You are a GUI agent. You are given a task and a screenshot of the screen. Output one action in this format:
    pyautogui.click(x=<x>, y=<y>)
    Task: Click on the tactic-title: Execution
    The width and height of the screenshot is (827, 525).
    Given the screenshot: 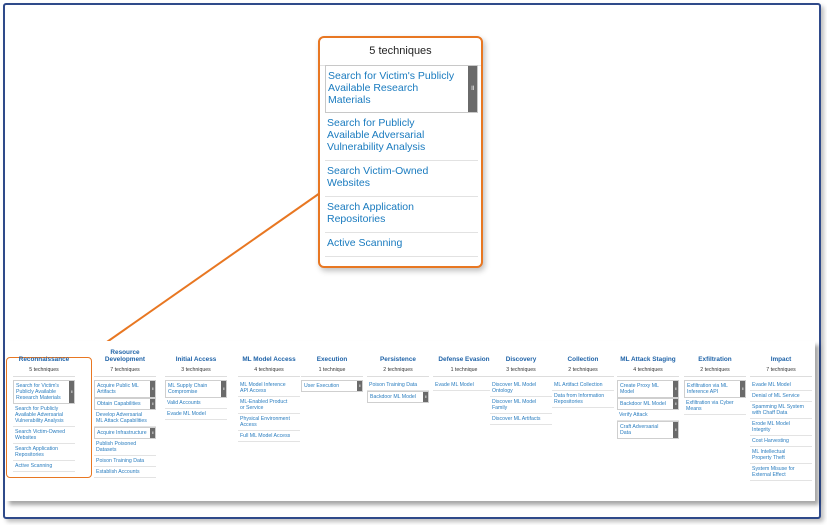 What is the action you would take?
    pyautogui.click(x=332, y=352)
    